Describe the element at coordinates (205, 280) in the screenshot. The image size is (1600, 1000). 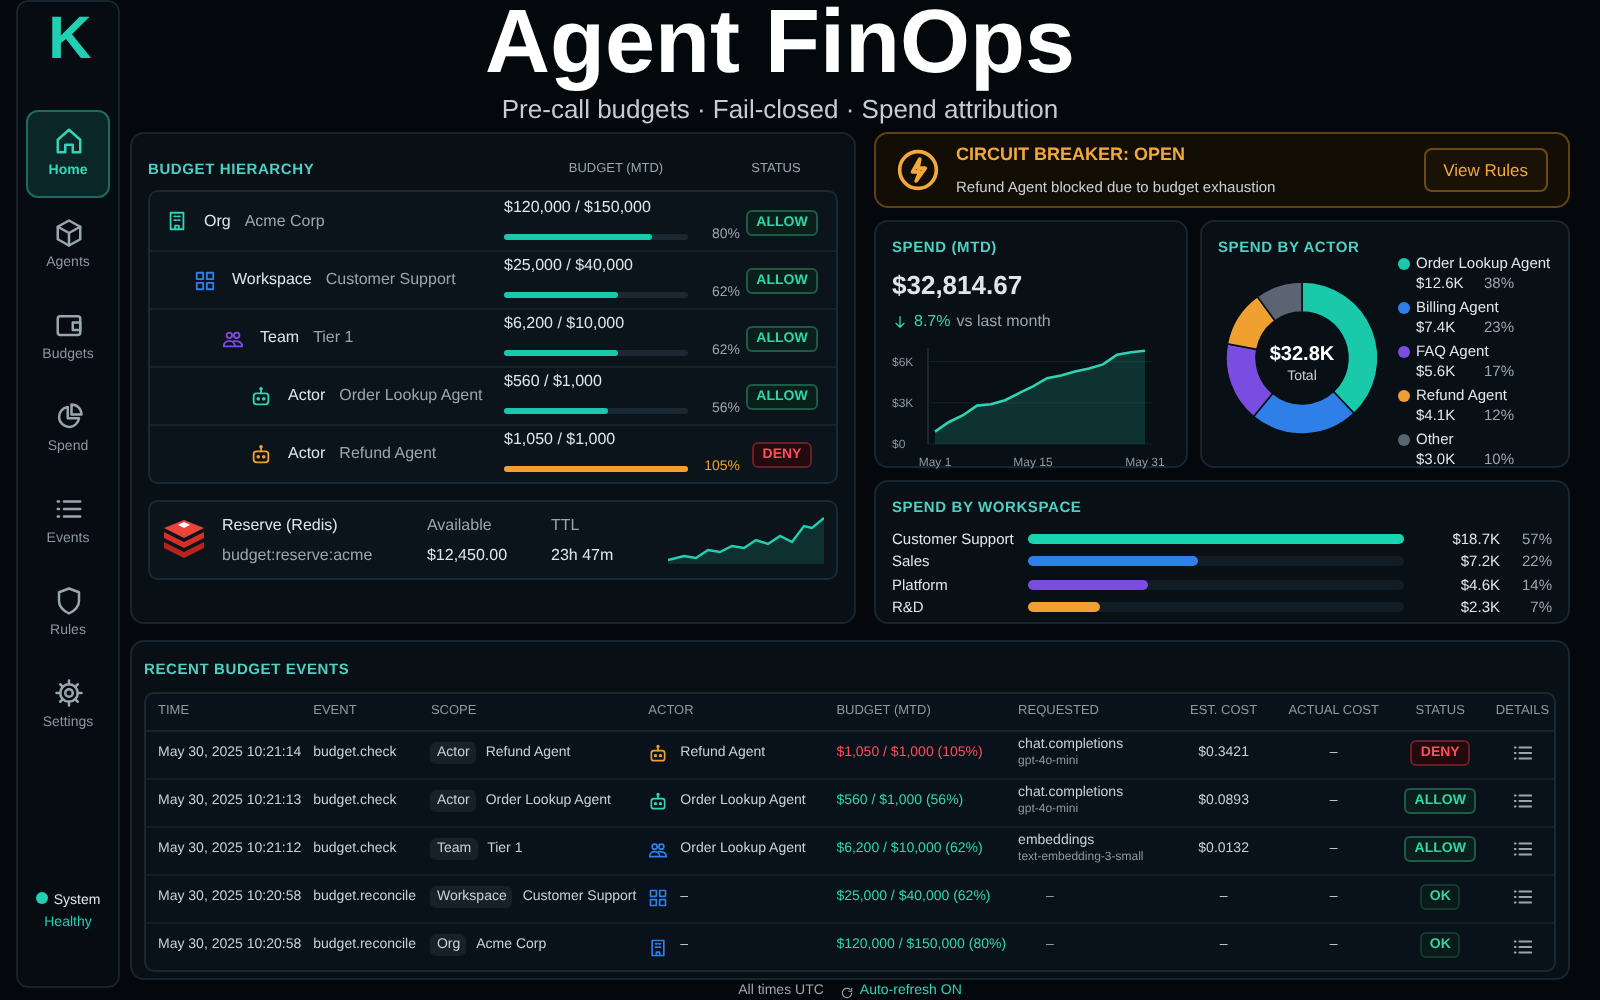
I see `grid-icon` at that location.